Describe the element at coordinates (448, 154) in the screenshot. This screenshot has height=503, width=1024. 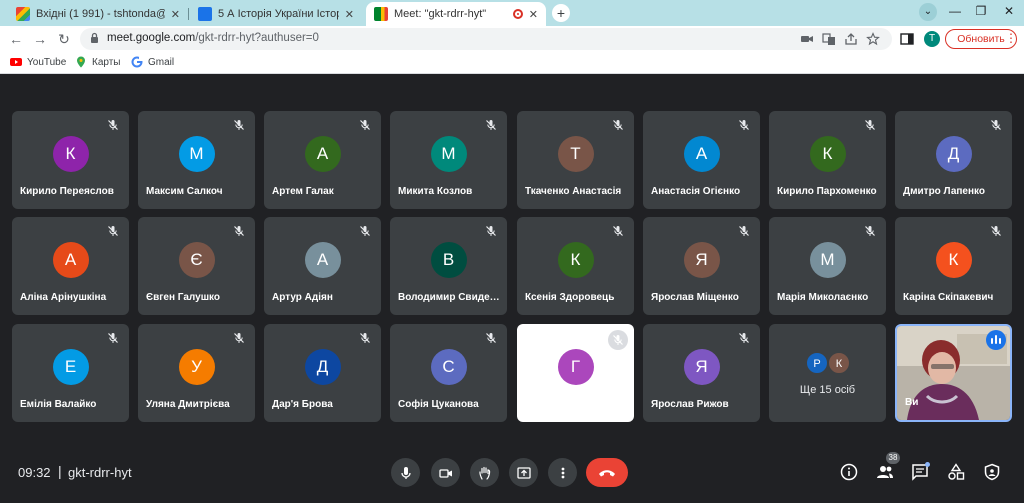
I see `participant-avatar: М` at that location.